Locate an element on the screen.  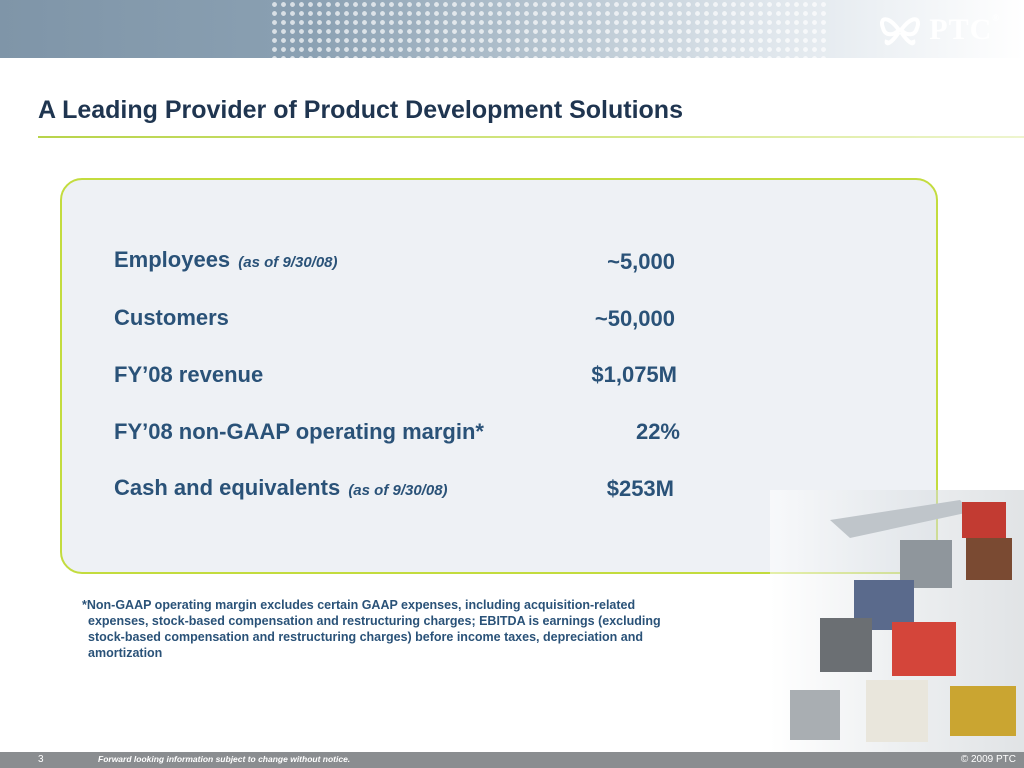
stat-row-operating-margin: FY’08 non-GAAP operating margin* is located at coordinates (299, 432).